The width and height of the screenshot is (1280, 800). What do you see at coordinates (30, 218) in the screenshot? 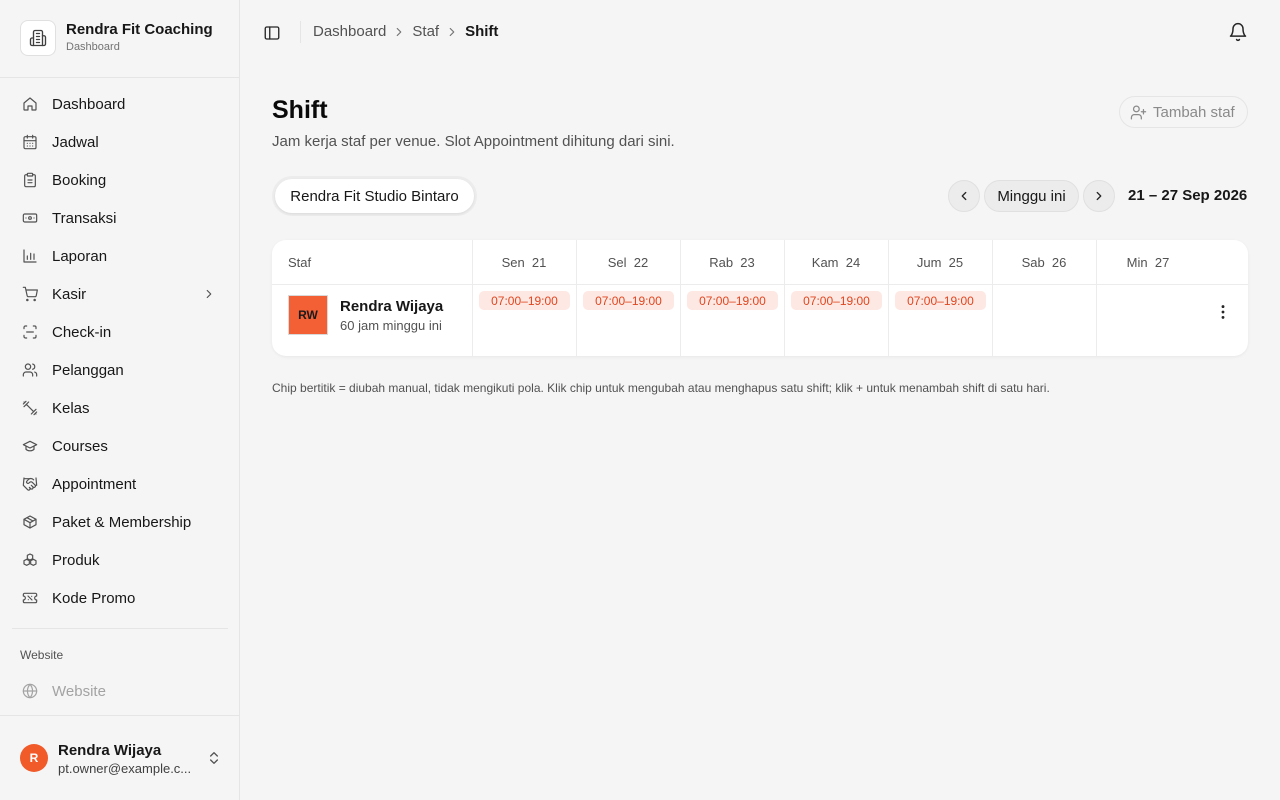
I see `banknote-icon` at bounding box center [30, 218].